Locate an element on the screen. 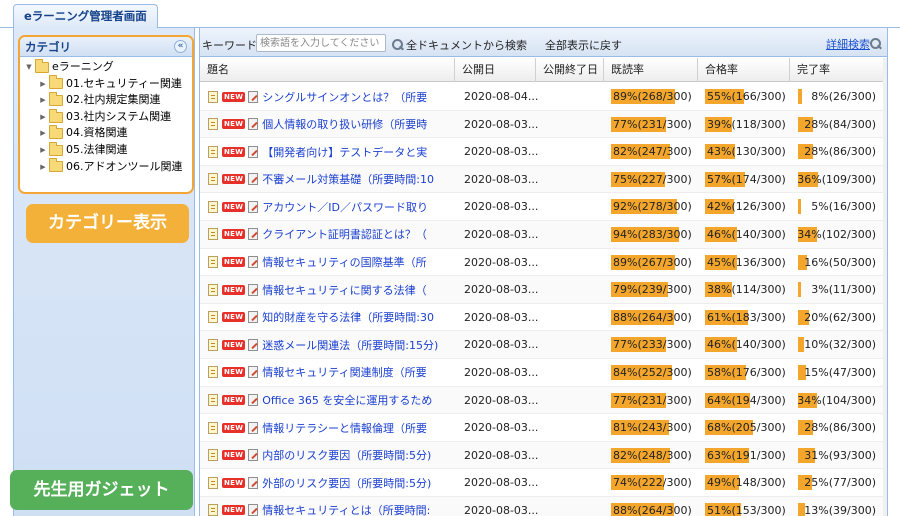  tree-node-root: ▼ eラーニング is located at coordinates (108, 67).